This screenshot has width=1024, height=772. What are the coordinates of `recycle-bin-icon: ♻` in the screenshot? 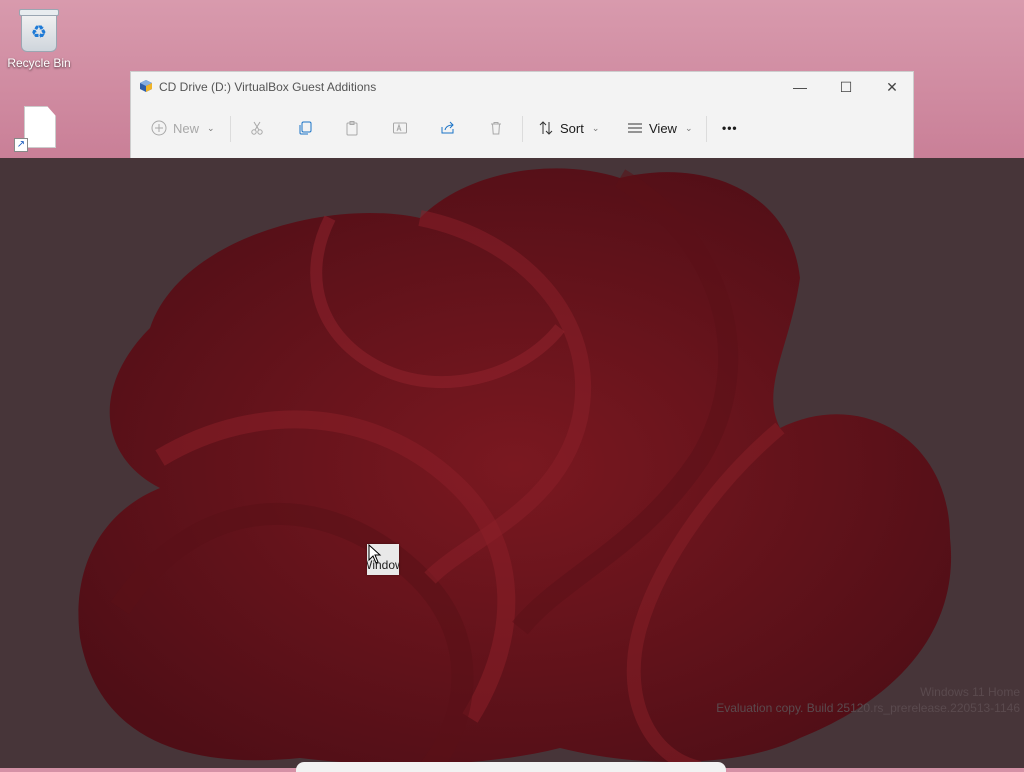 It's located at (39, 30).